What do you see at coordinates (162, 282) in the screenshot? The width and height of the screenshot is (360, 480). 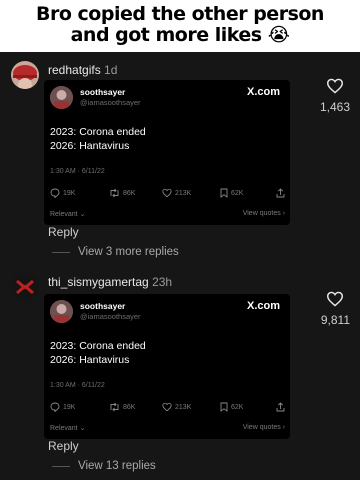 I see `comment-time: 23h` at bounding box center [162, 282].